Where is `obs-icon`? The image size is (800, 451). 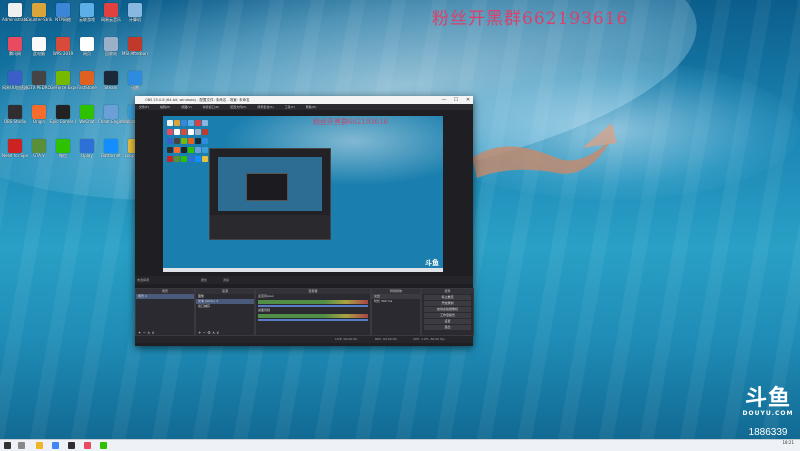
obs-icon is located at coordinates (71, 445).